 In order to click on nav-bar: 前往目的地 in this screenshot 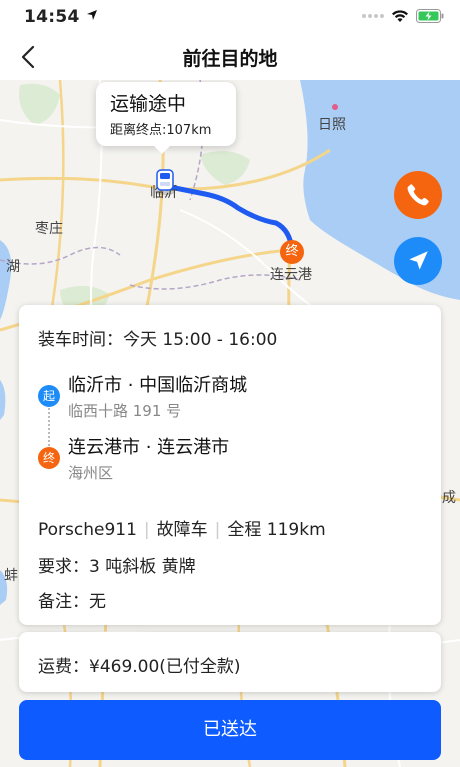, I will do `click(230, 57)`.